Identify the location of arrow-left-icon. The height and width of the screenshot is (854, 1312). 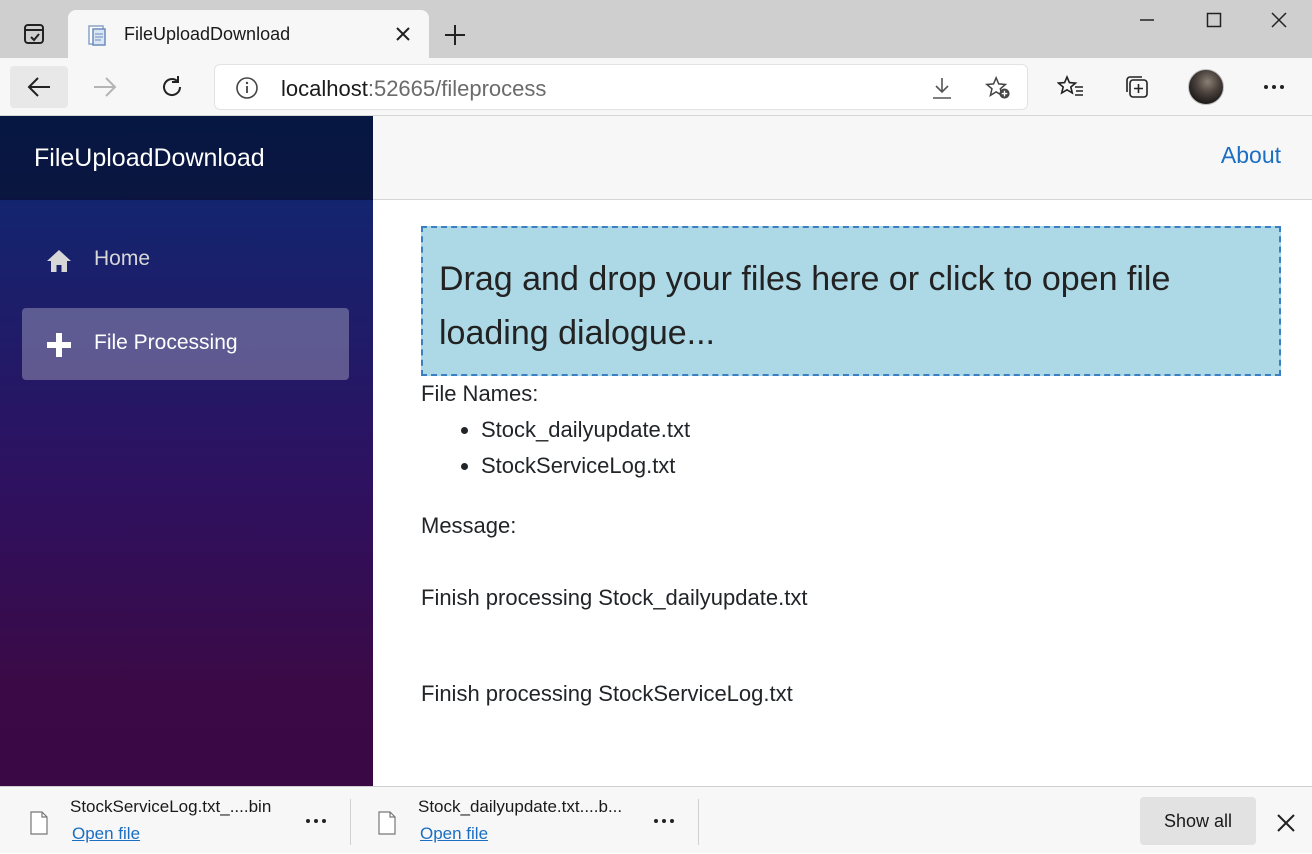
(38, 87).